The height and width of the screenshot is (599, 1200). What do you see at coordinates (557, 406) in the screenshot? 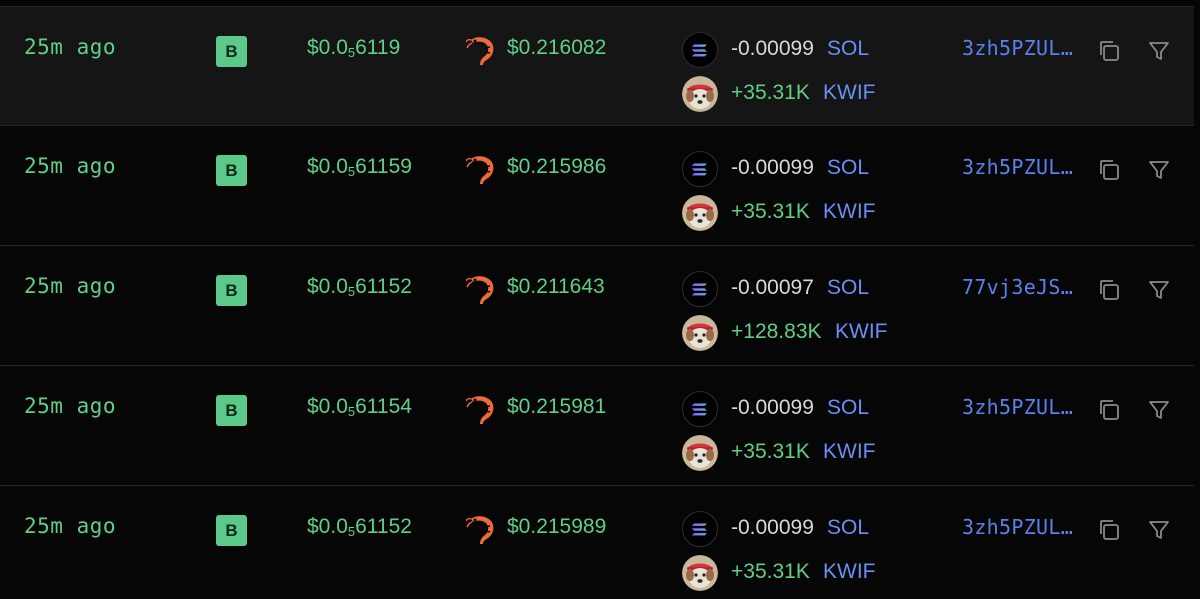
I see `trade-usd-value: $0.215981` at bounding box center [557, 406].